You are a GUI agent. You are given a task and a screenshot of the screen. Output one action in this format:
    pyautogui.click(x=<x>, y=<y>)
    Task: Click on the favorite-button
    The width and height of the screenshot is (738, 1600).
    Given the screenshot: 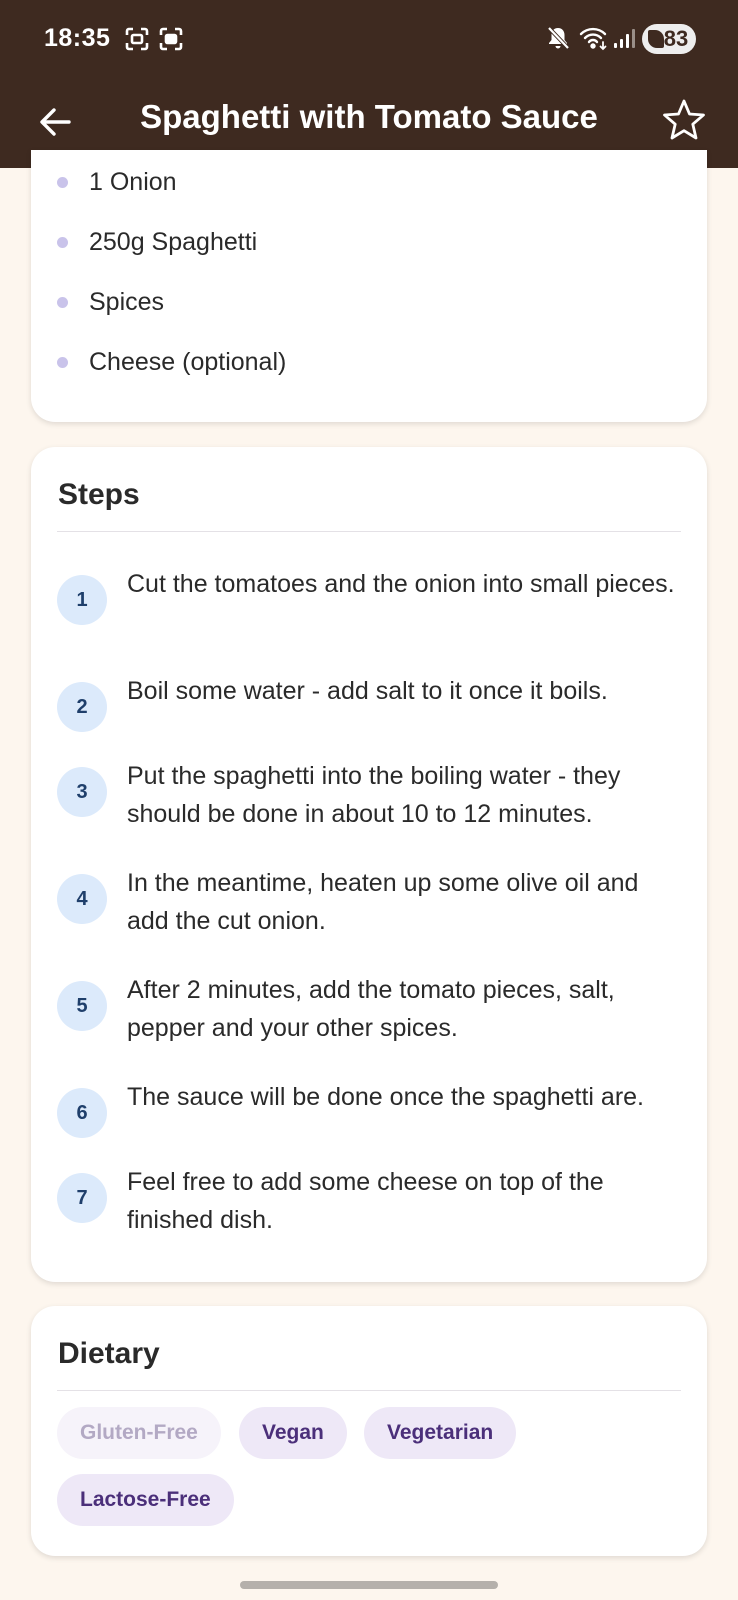 What is the action you would take?
    pyautogui.click(x=684, y=120)
    